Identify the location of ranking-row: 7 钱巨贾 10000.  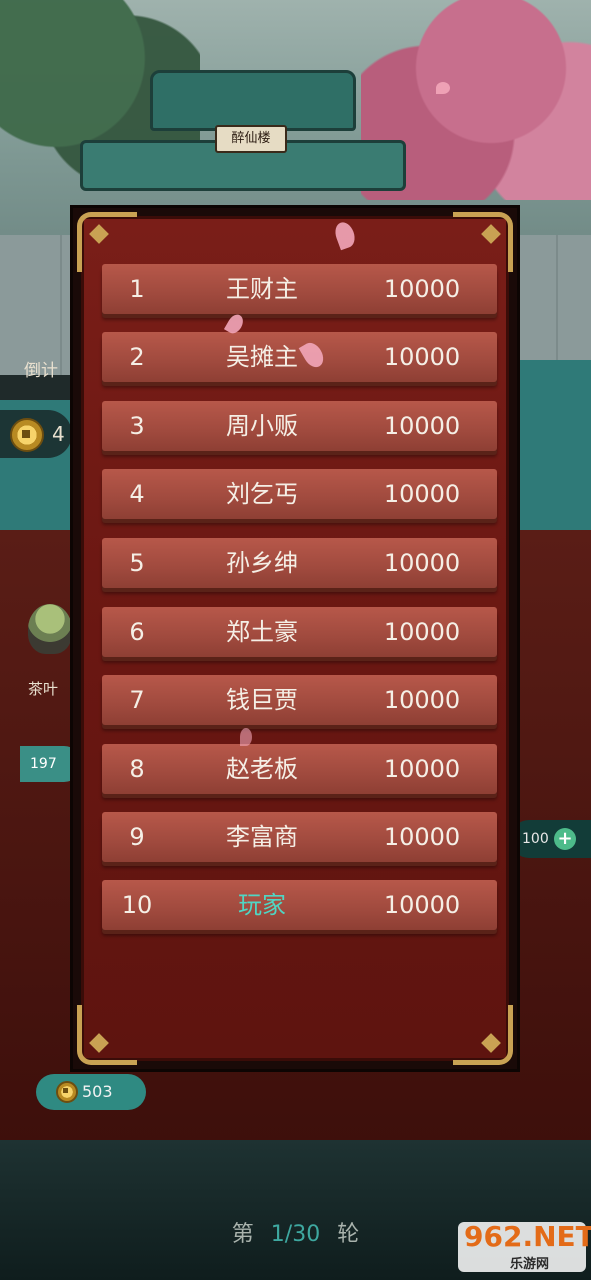
(299, 700).